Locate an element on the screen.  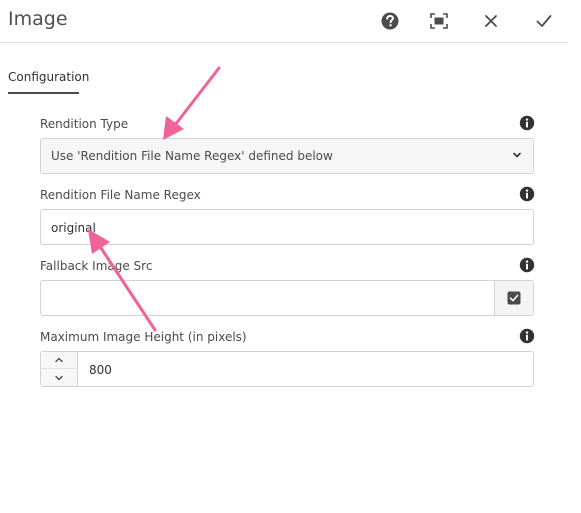
fallback-src-label: Fallback Image Src is located at coordinates (96, 266).